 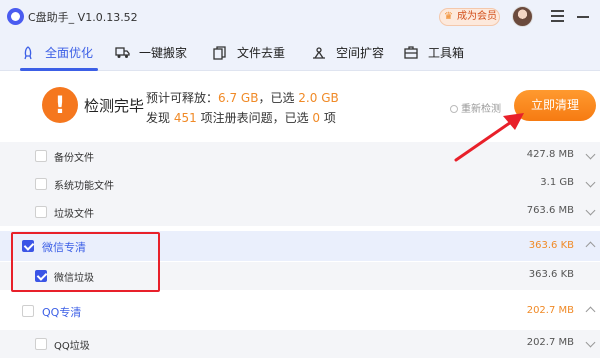 What do you see at coordinates (300, 52) in the screenshot?
I see `tab-bar: 全面优化 一键搬家 文件去重 空间扩容 工具箱` at bounding box center [300, 52].